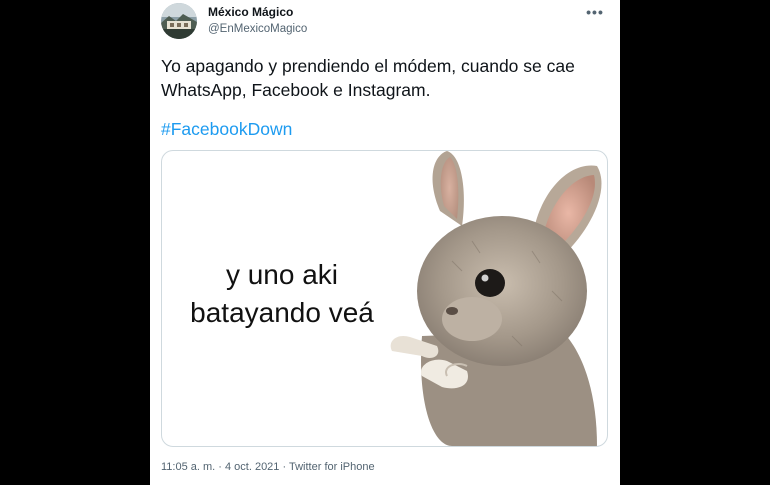 This screenshot has height=485, width=770. I want to click on avatar-image, so click(179, 21).